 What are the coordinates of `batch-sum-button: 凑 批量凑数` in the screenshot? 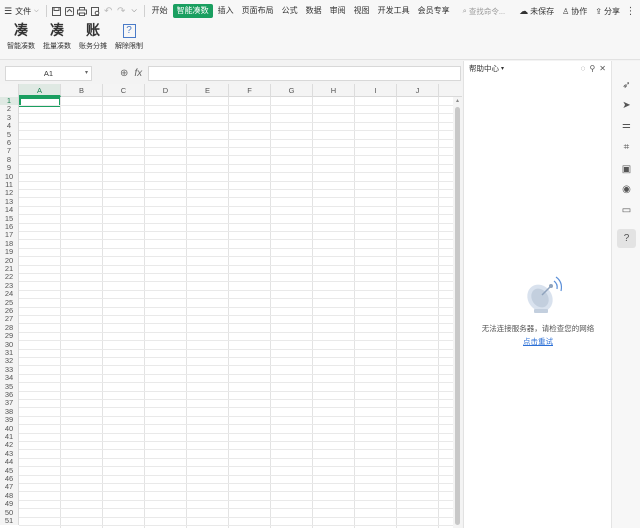 It's located at (57, 36).